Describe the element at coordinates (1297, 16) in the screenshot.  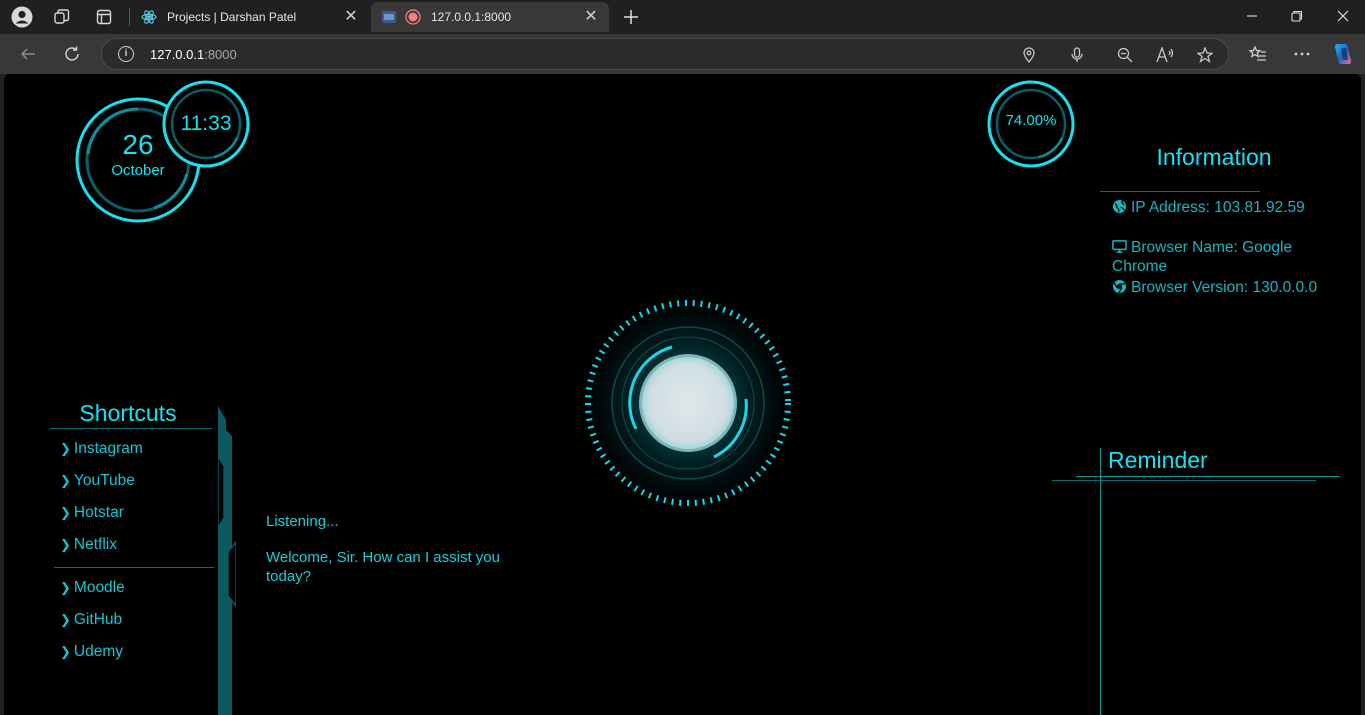
I see `restore-icon` at that location.